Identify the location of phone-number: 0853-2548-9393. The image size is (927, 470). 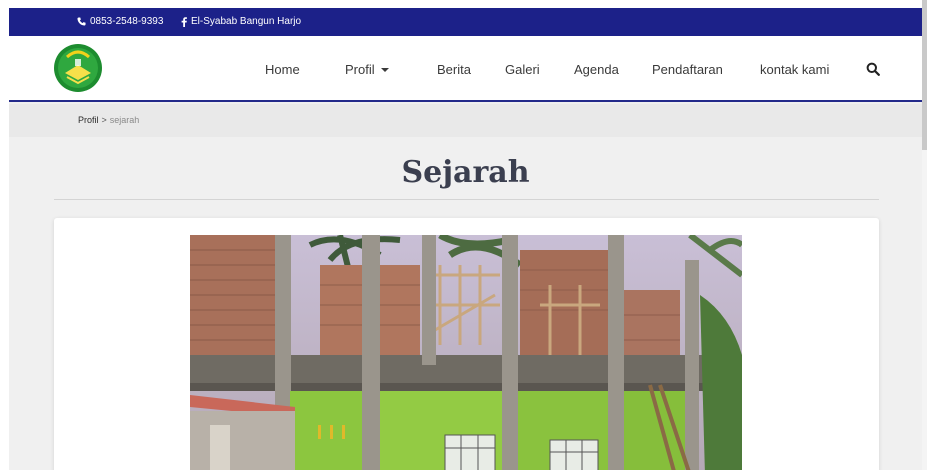
(127, 21).